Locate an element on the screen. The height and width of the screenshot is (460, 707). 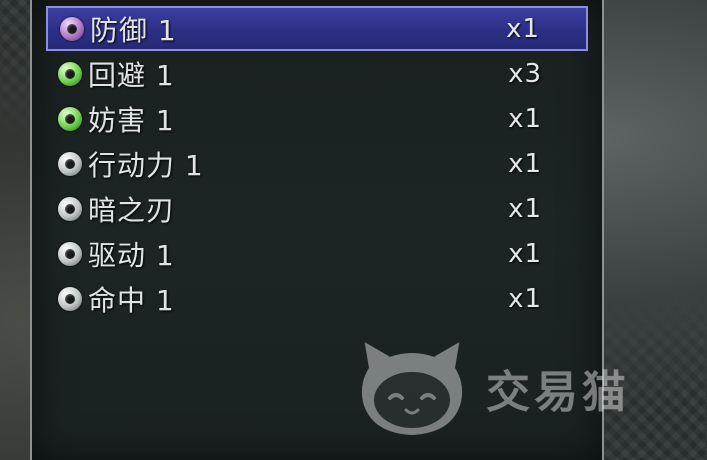
list-item: 妨害 1 x1 is located at coordinates (317, 118).